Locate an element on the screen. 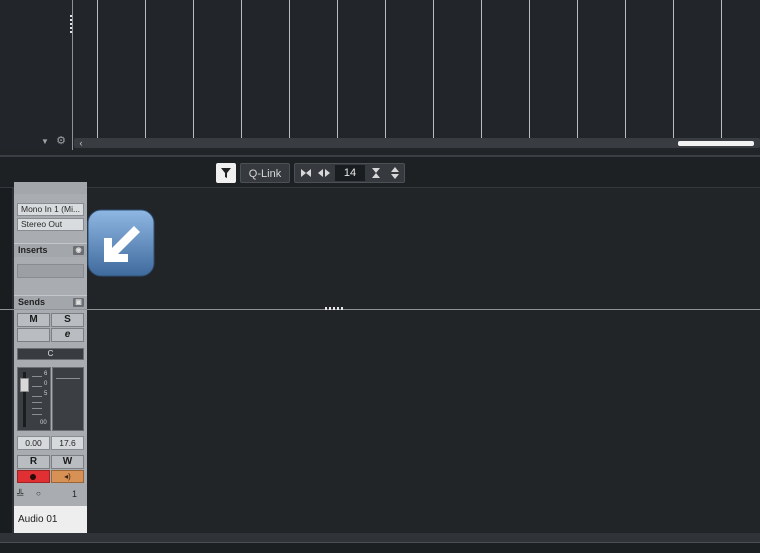  read-automation-button: R is located at coordinates (33, 462).